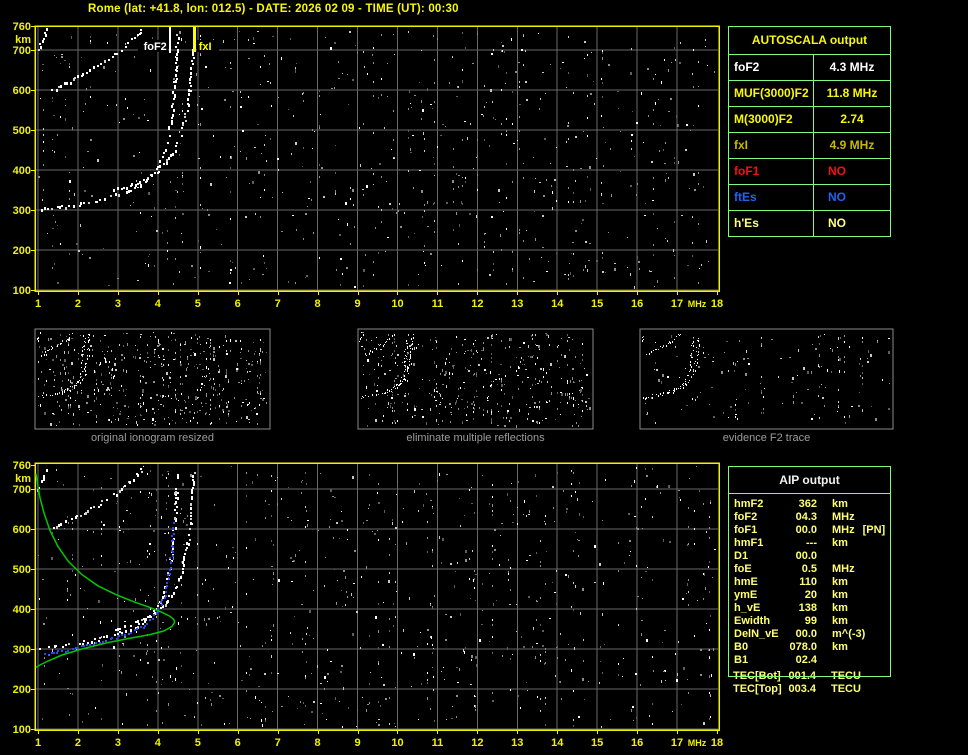 This screenshot has height=755, width=968. I want to click on x-tick-label: 3, so click(118, 304).